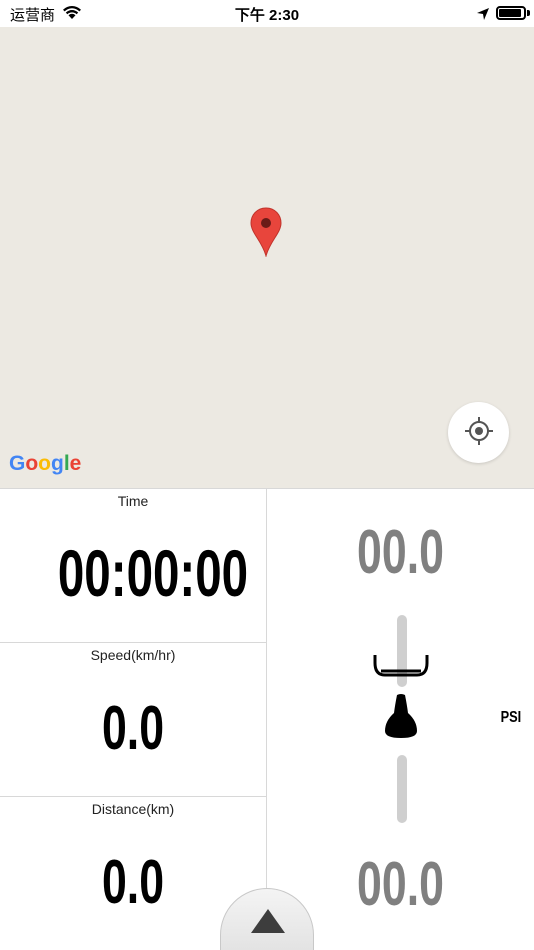  Describe the element at coordinates (400, 552) in the screenshot. I see `front-pressure-value: 00.0` at that location.